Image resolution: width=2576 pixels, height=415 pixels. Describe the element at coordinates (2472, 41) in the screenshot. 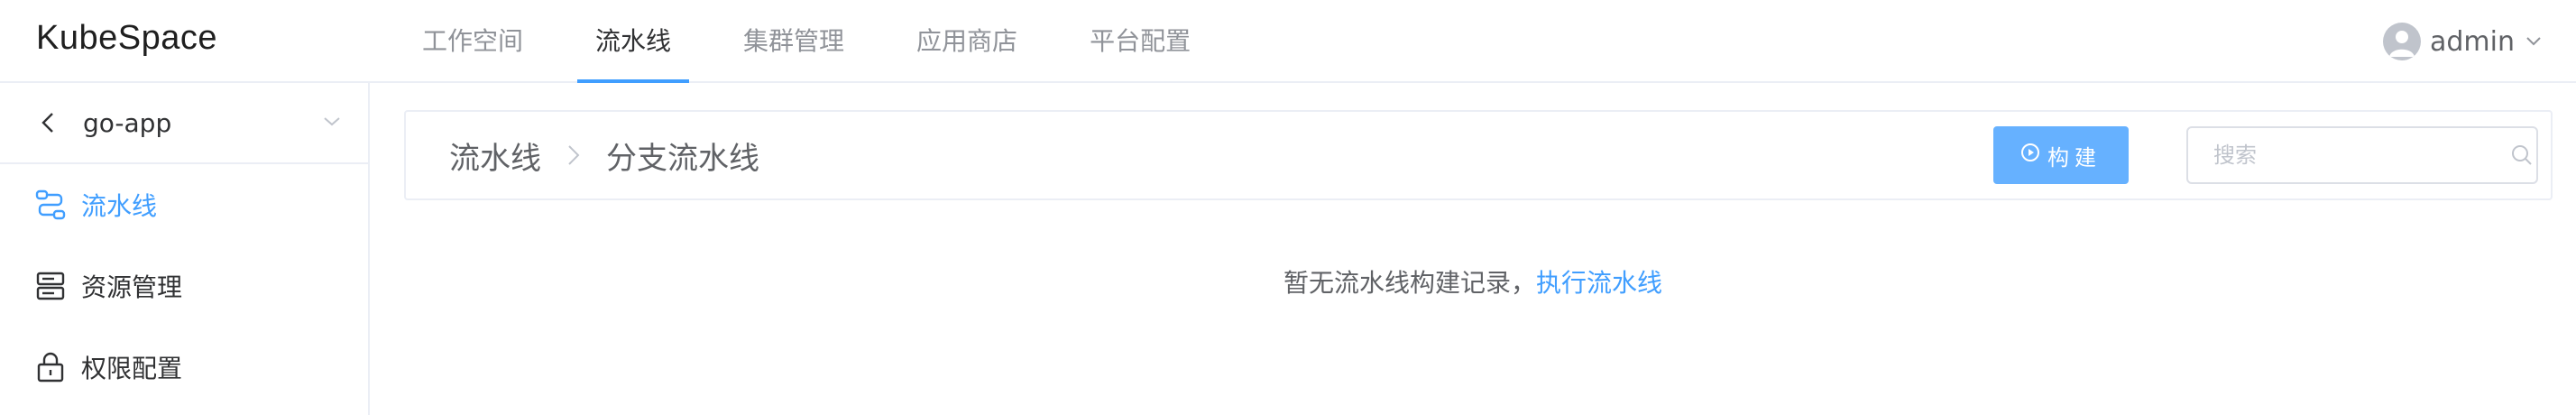

I see `user-name: admin` at that location.